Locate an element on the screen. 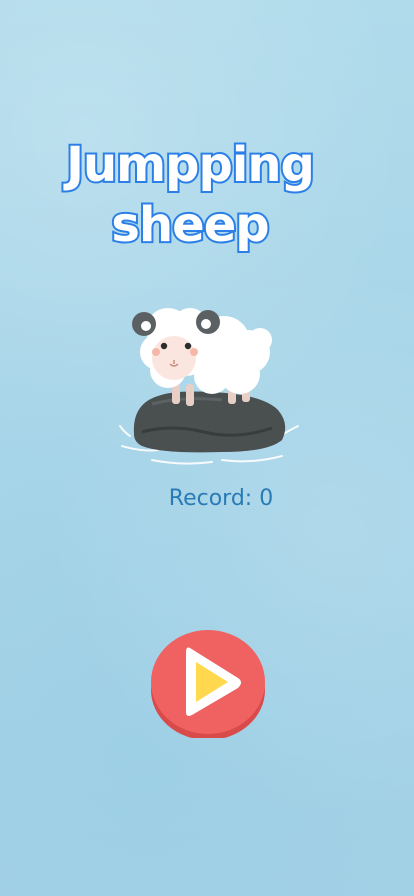  rock-icon is located at coordinates (209, 422).